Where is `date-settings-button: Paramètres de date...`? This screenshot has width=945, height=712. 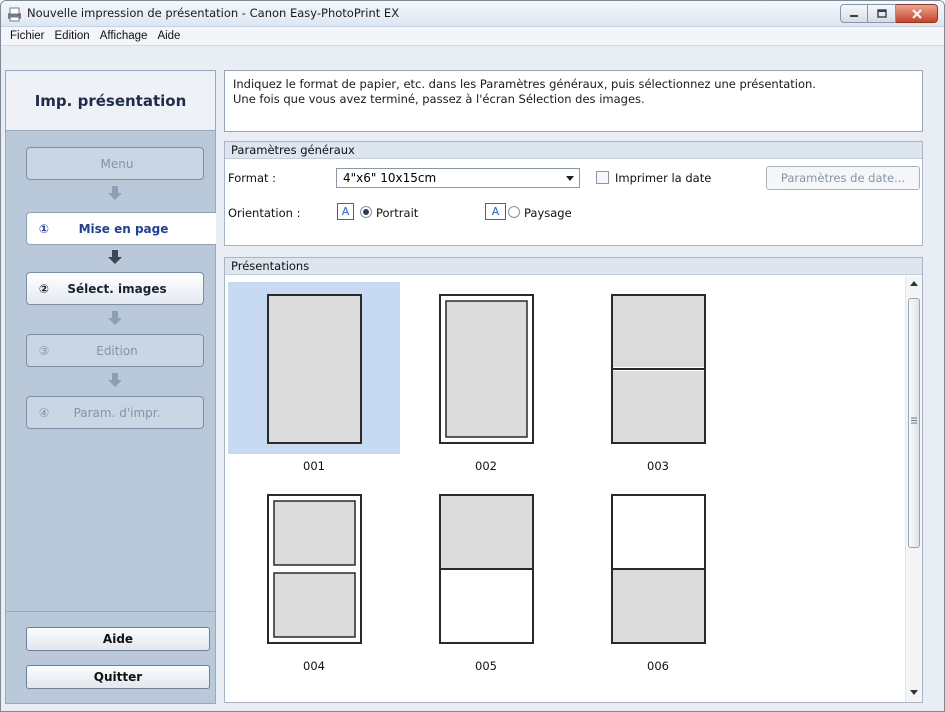 date-settings-button: Paramètres de date... is located at coordinates (843, 178).